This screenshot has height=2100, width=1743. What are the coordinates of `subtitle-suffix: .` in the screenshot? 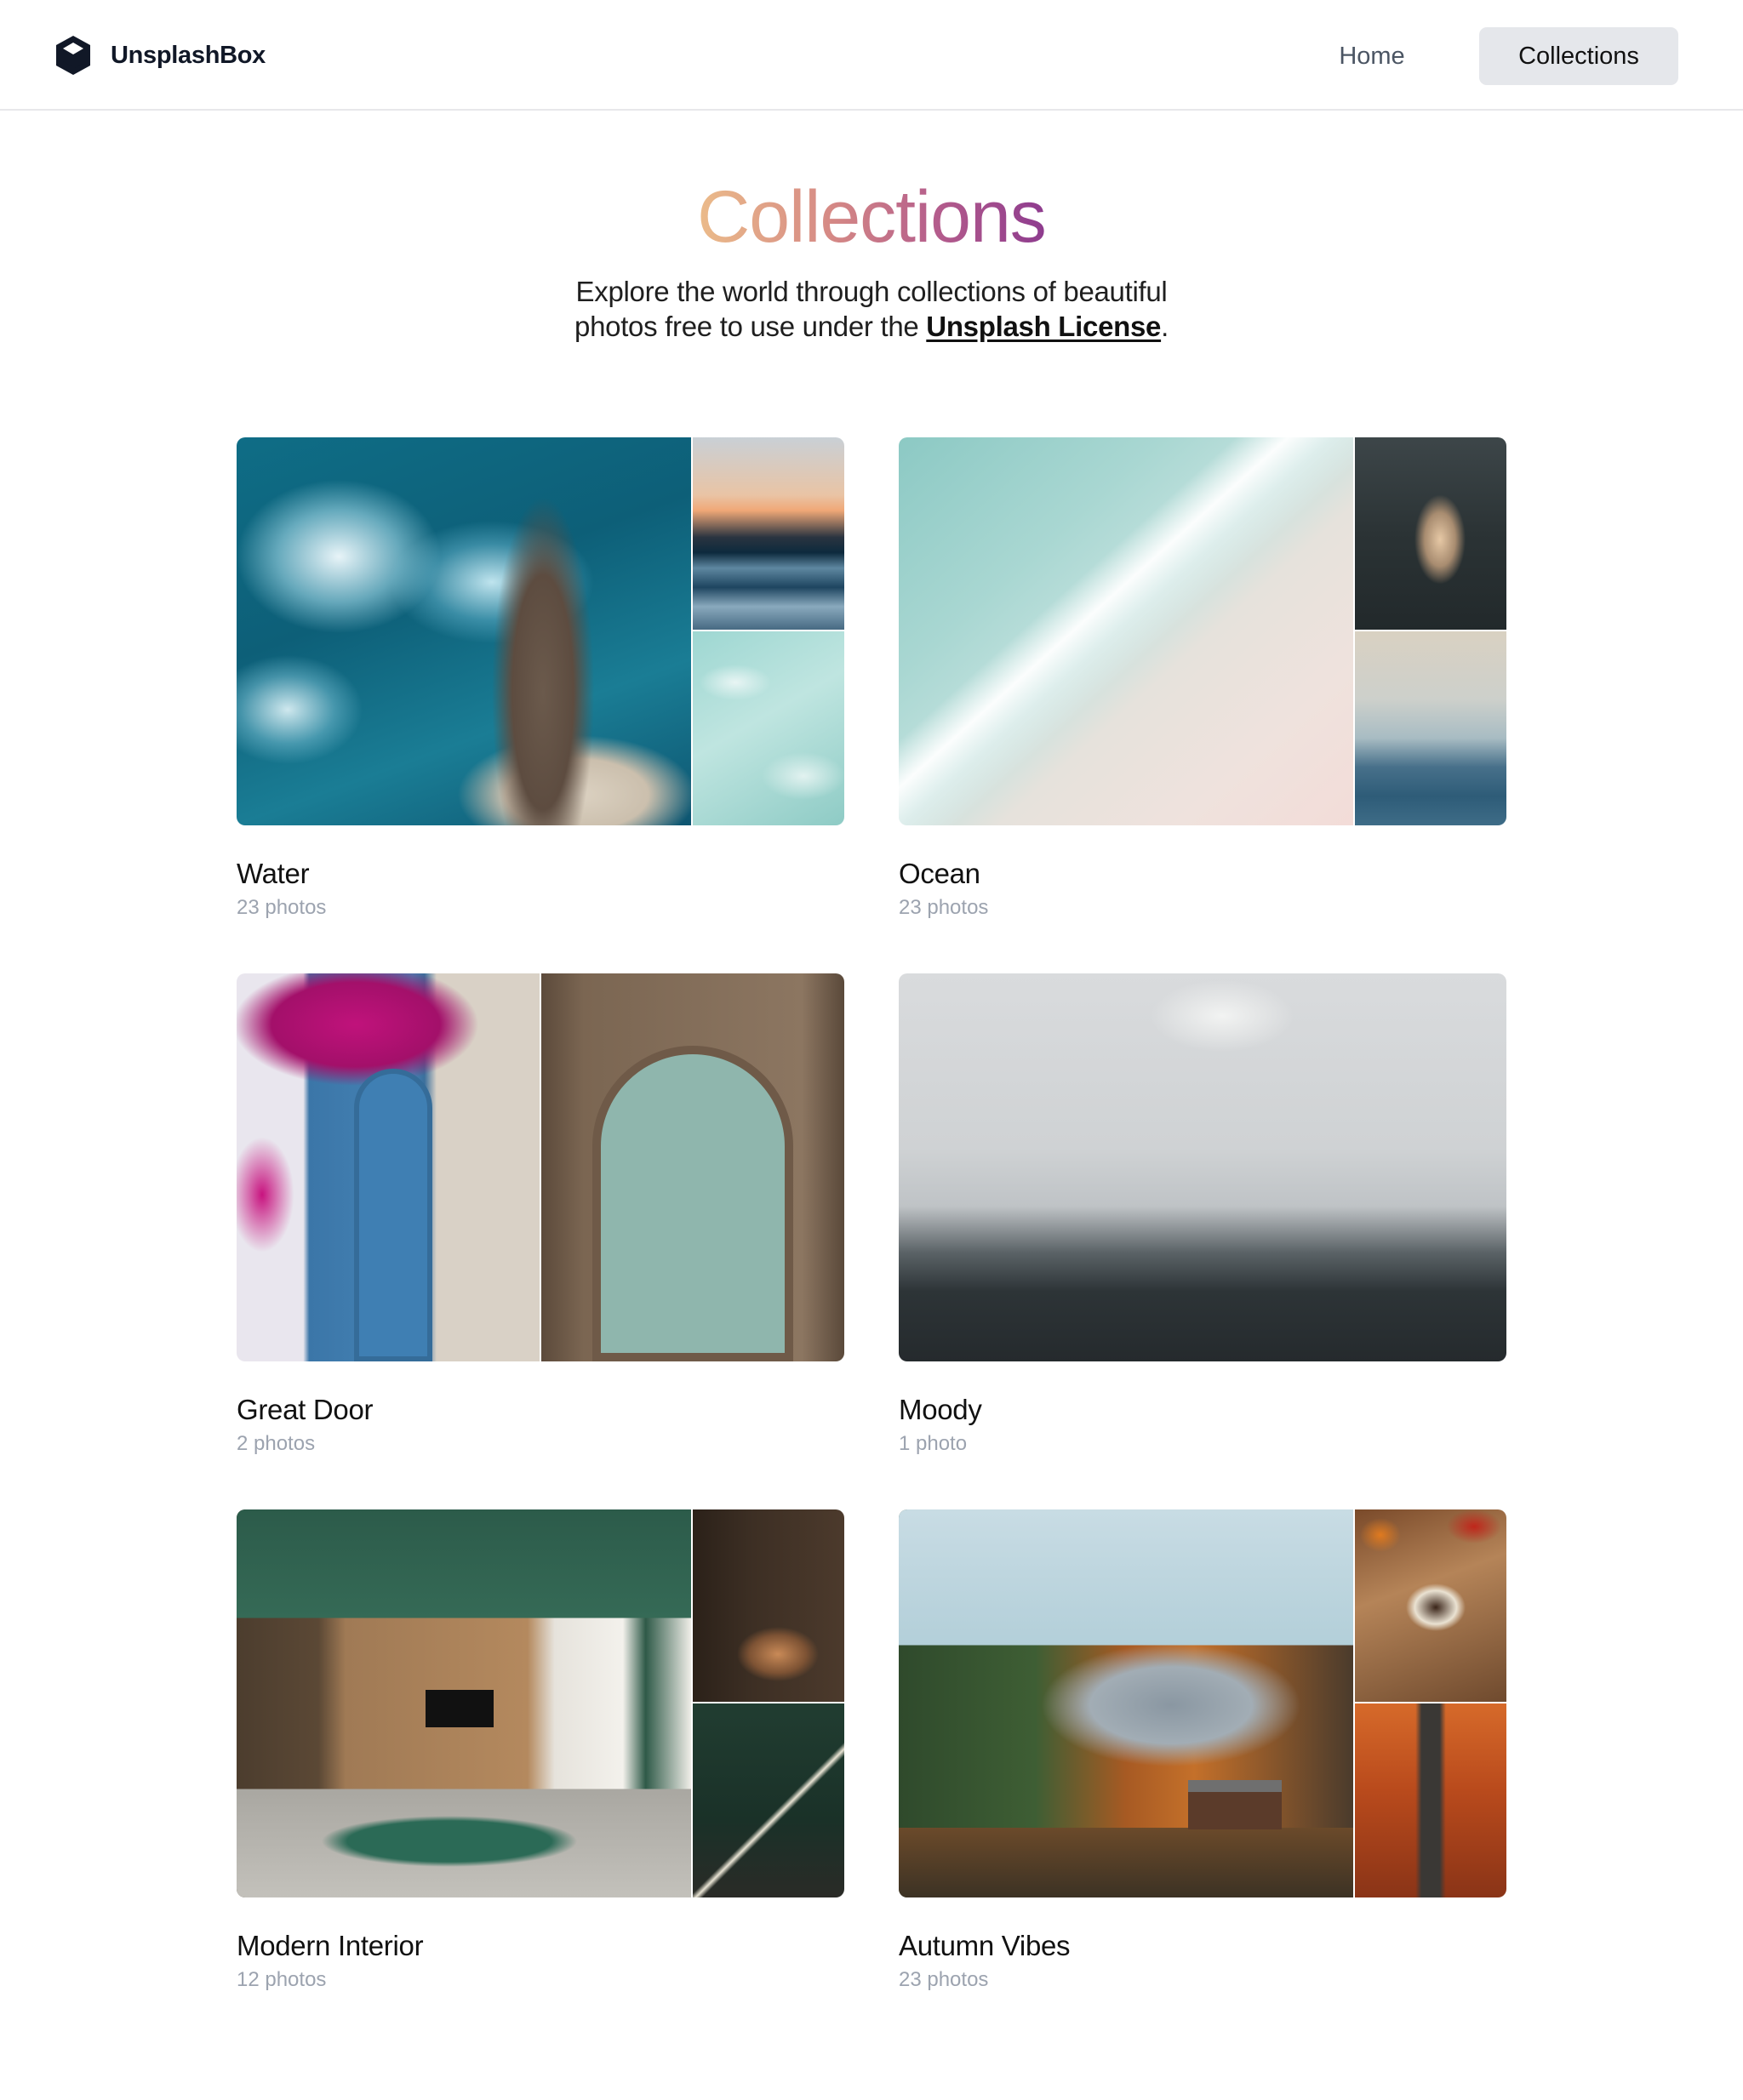 It's located at (1165, 326).